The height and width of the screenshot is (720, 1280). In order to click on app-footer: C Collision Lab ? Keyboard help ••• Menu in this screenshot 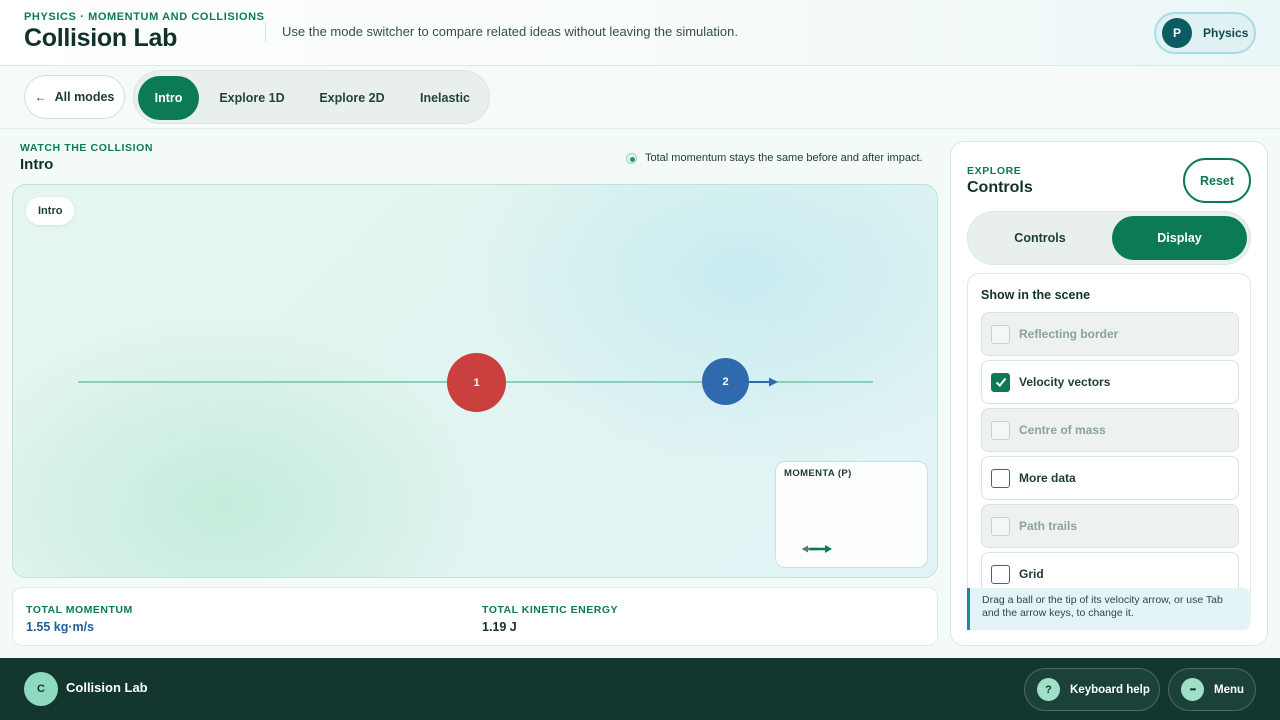, I will do `click(640, 689)`.